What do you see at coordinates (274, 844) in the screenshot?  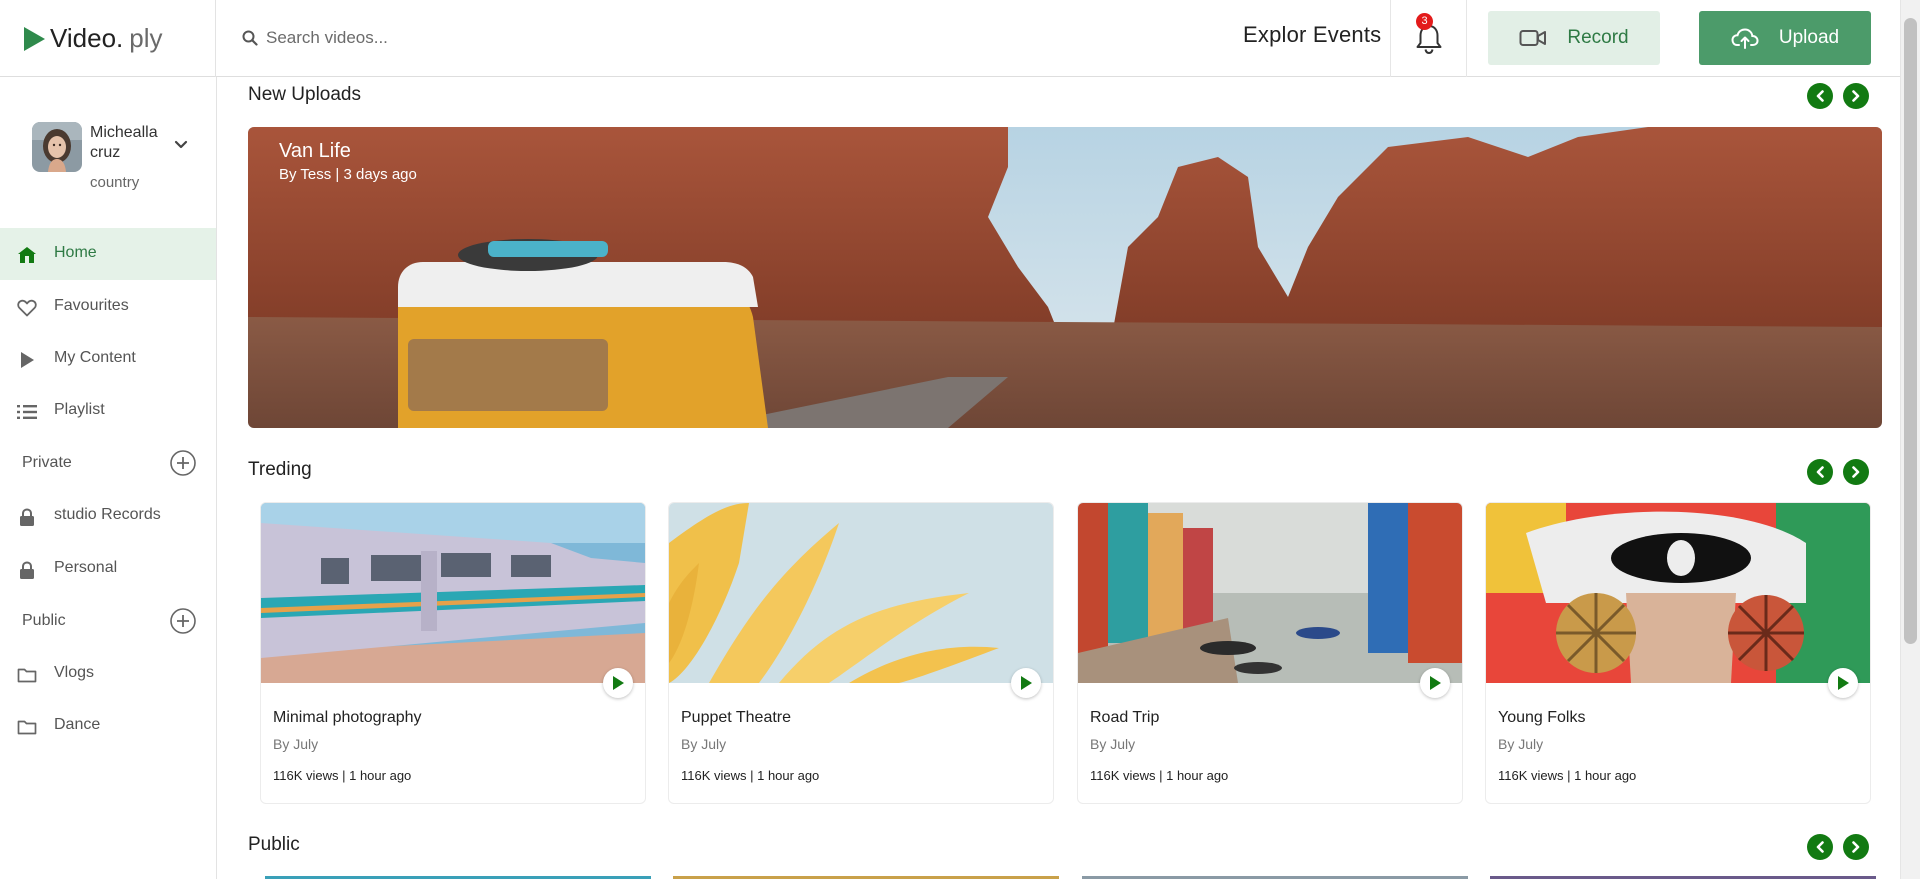 I see `section-title-public: Public` at bounding box center [274, 844].